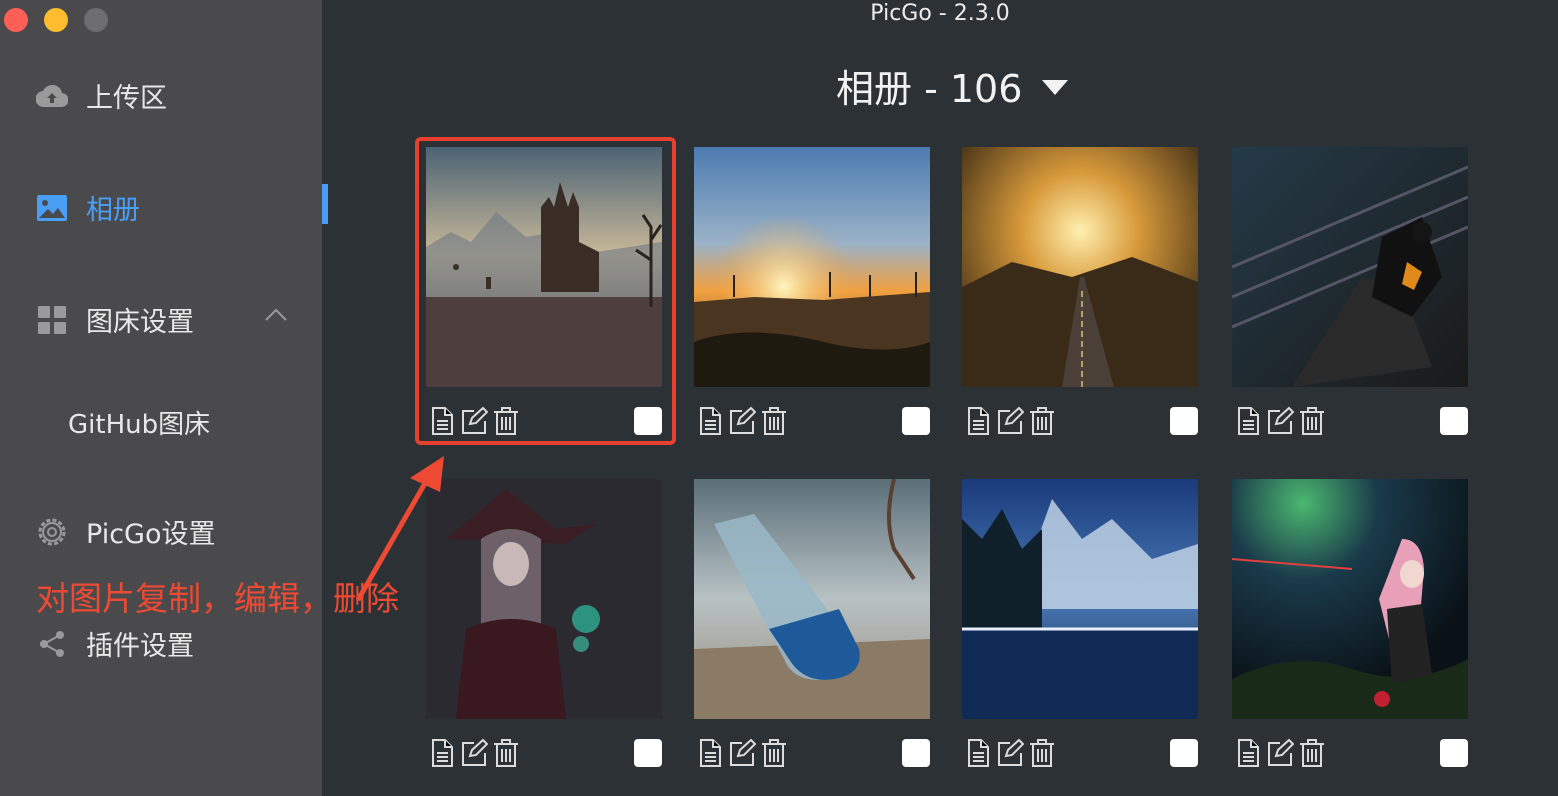  What do you see at coordinates (140, 322) in the screenshot?
I see `sidebar-item-label: 图床设置` at bounding box center [140, 322].